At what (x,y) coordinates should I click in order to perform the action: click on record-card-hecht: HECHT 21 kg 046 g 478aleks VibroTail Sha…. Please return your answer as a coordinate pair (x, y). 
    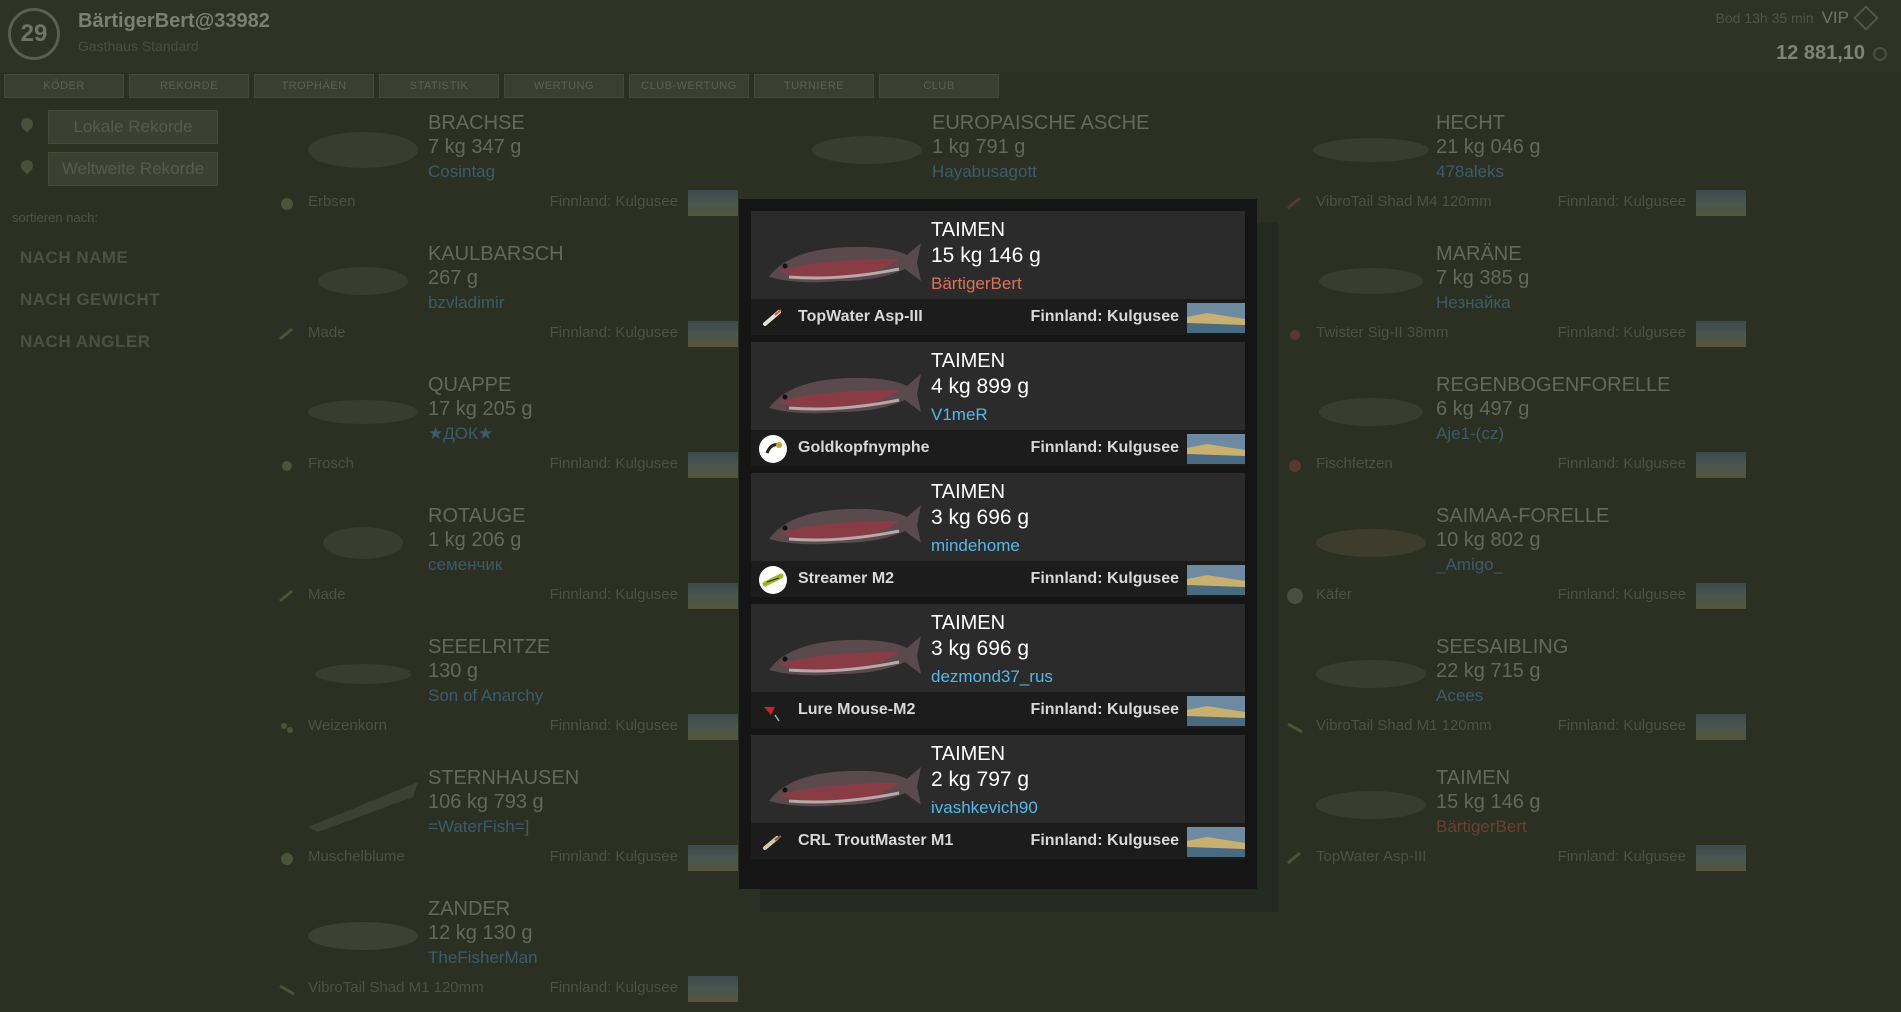
    Looking at the image, I should click on (1506, 164).